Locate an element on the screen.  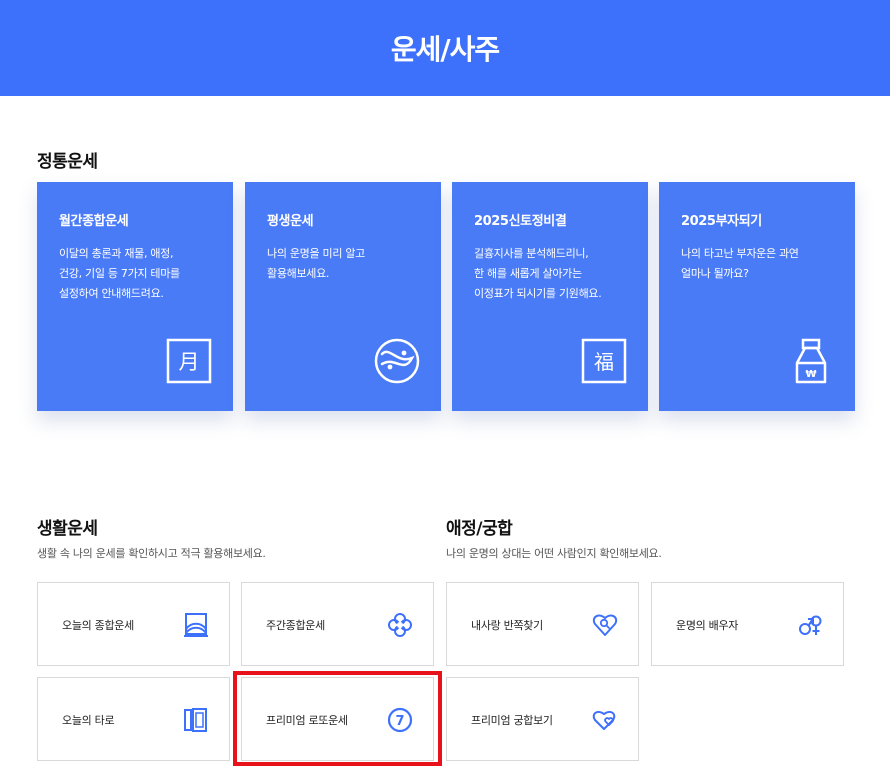
item-today-tarot: 오늘의 타로 is located at coordinates (133, 719).